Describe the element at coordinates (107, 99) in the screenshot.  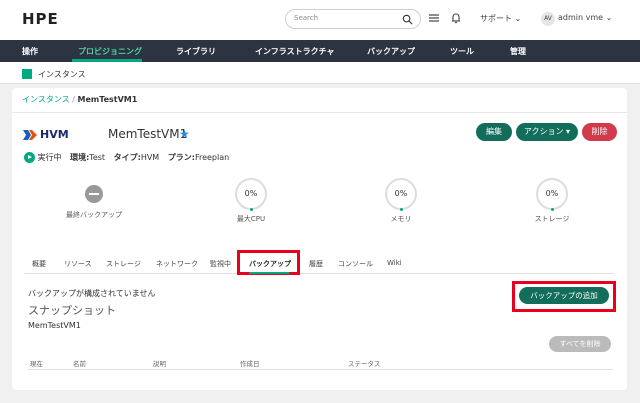
I see `breadcrumb-current: MemTestVM1` at that location.